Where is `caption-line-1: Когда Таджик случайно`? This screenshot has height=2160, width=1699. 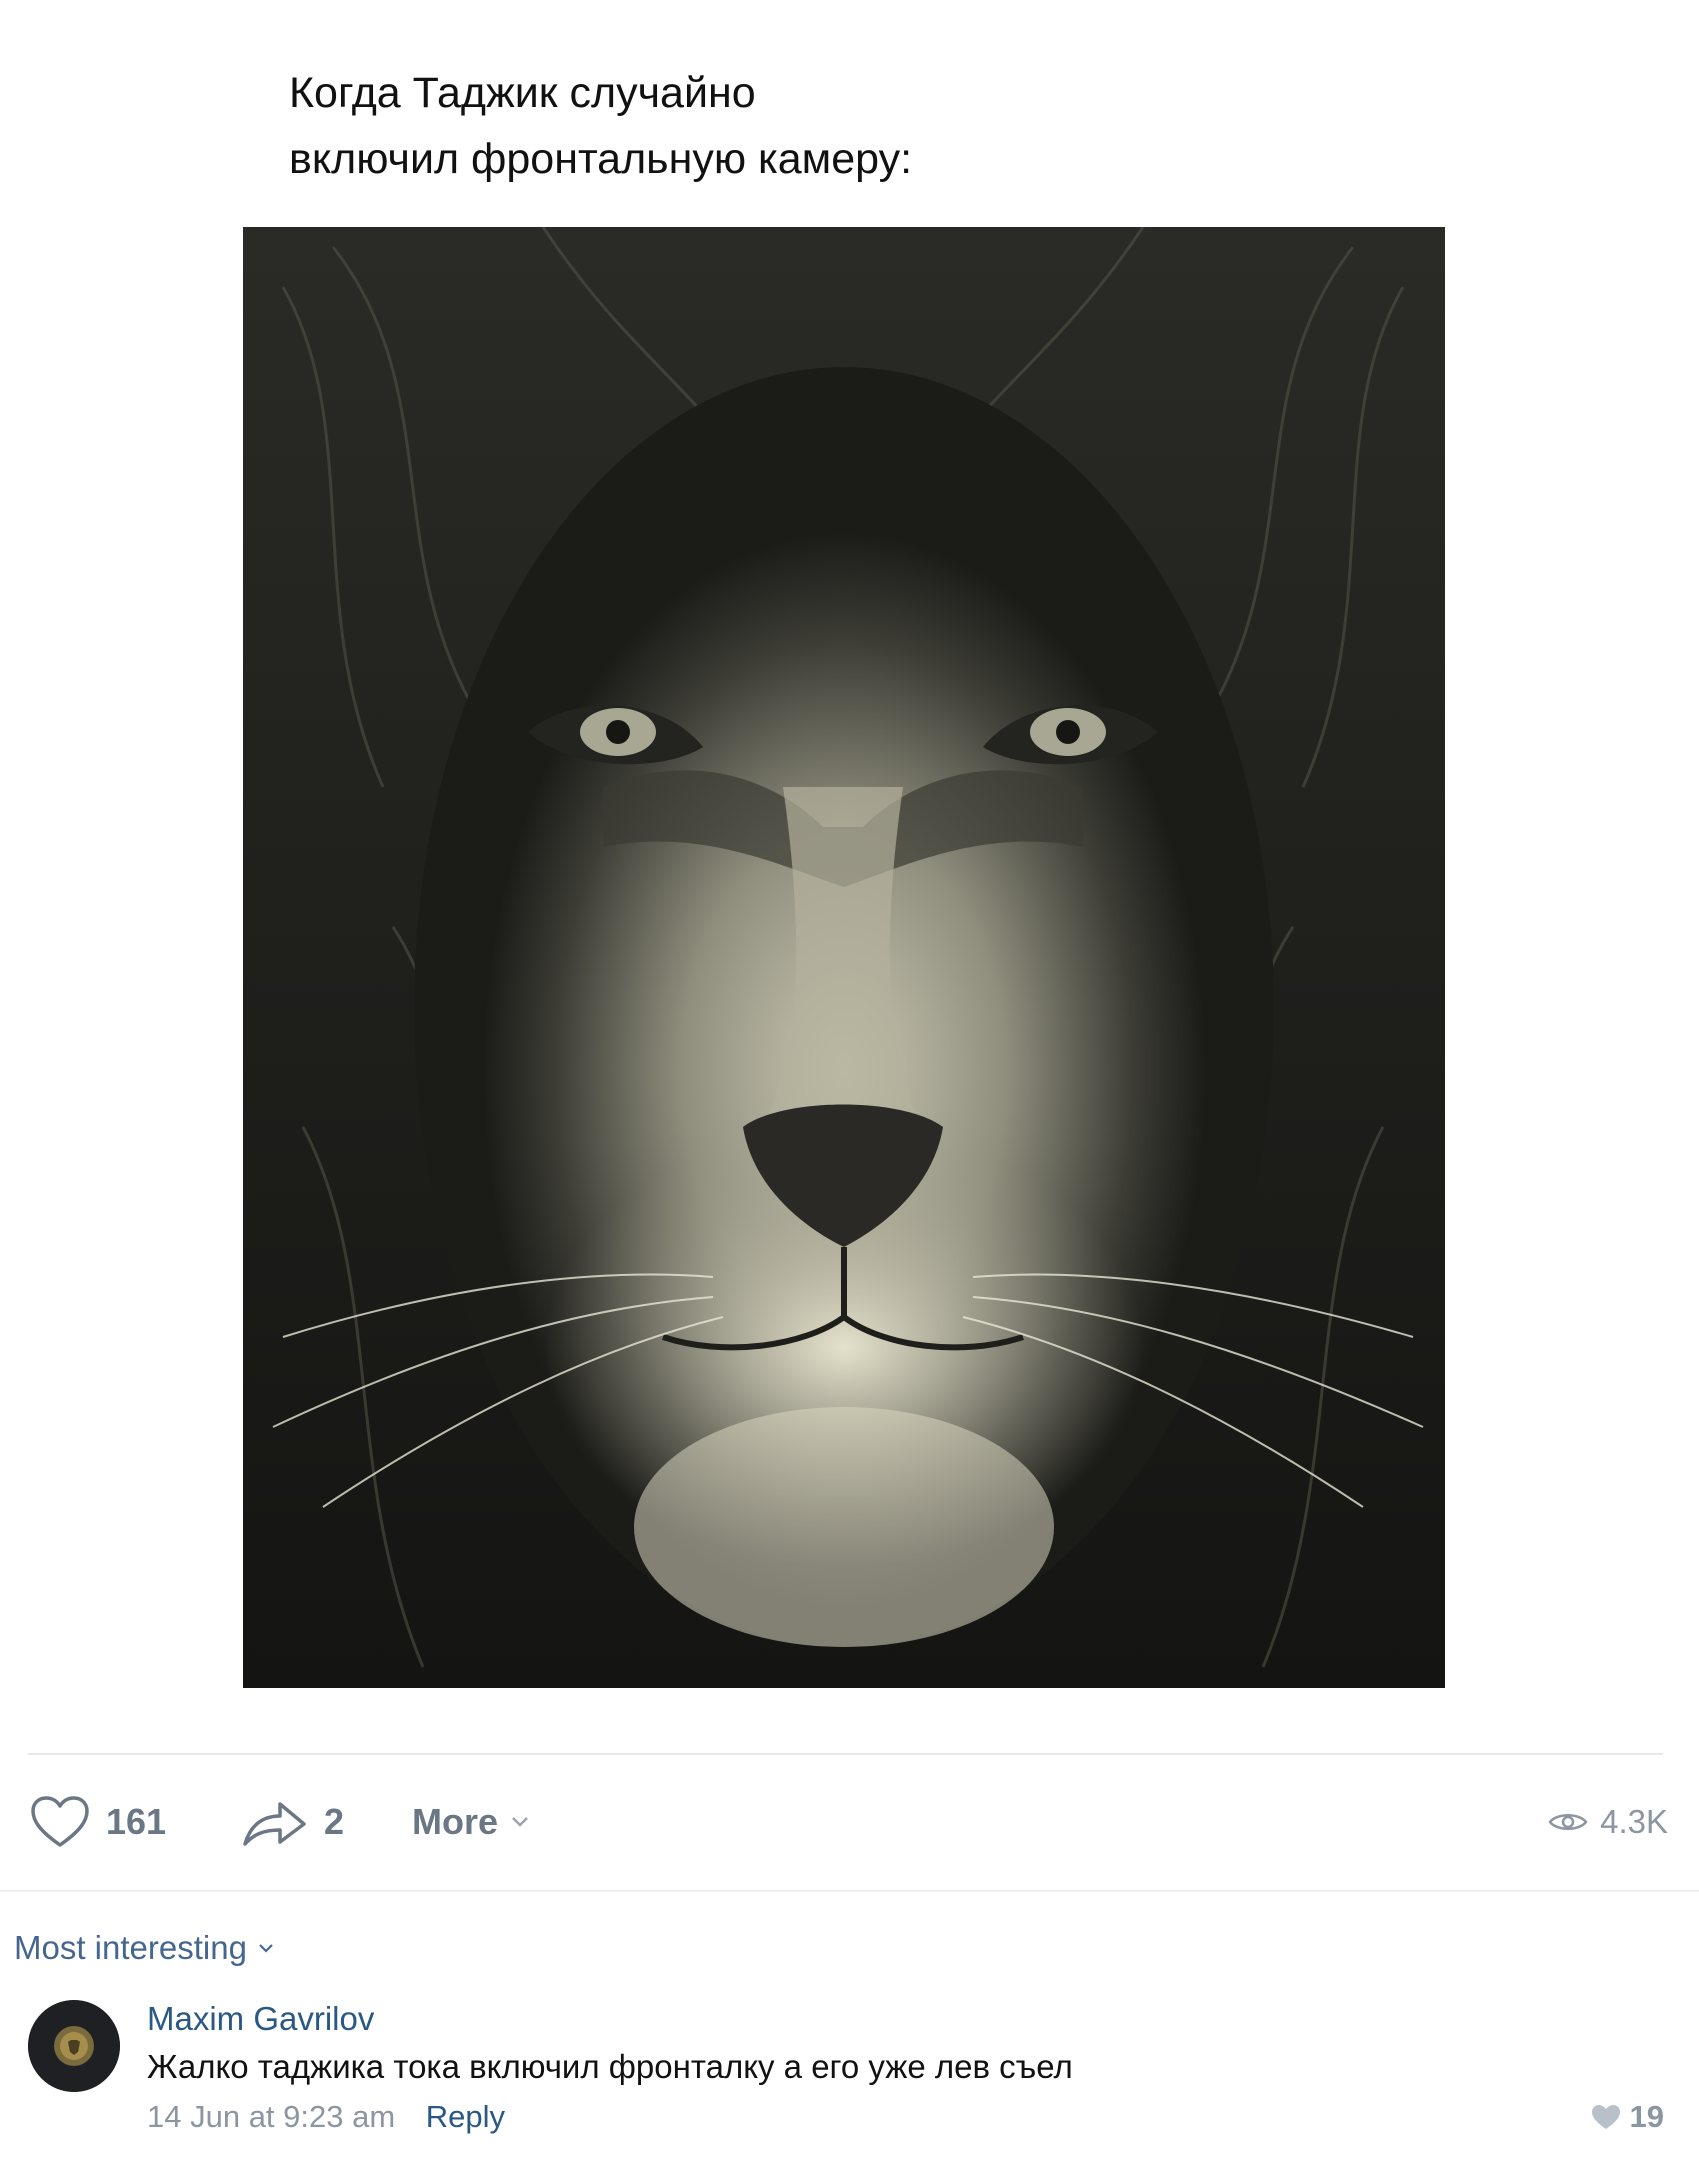 caption-line-1: Когда Таджик случайно is located at coordinates (522, 93).